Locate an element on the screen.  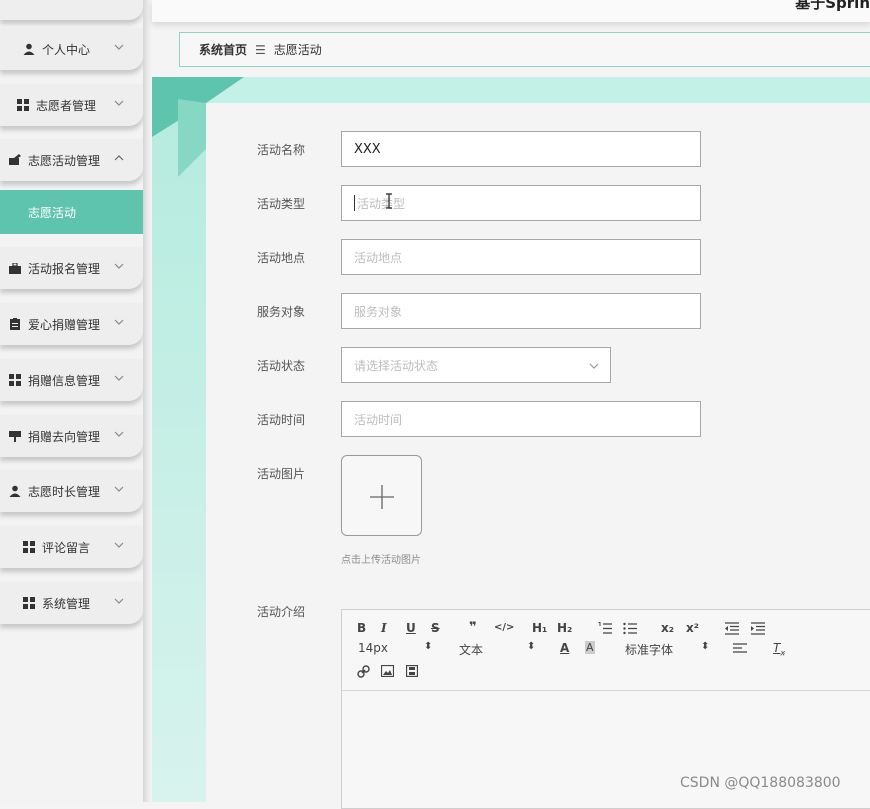
align-icon is located at coordinates (740, 649).